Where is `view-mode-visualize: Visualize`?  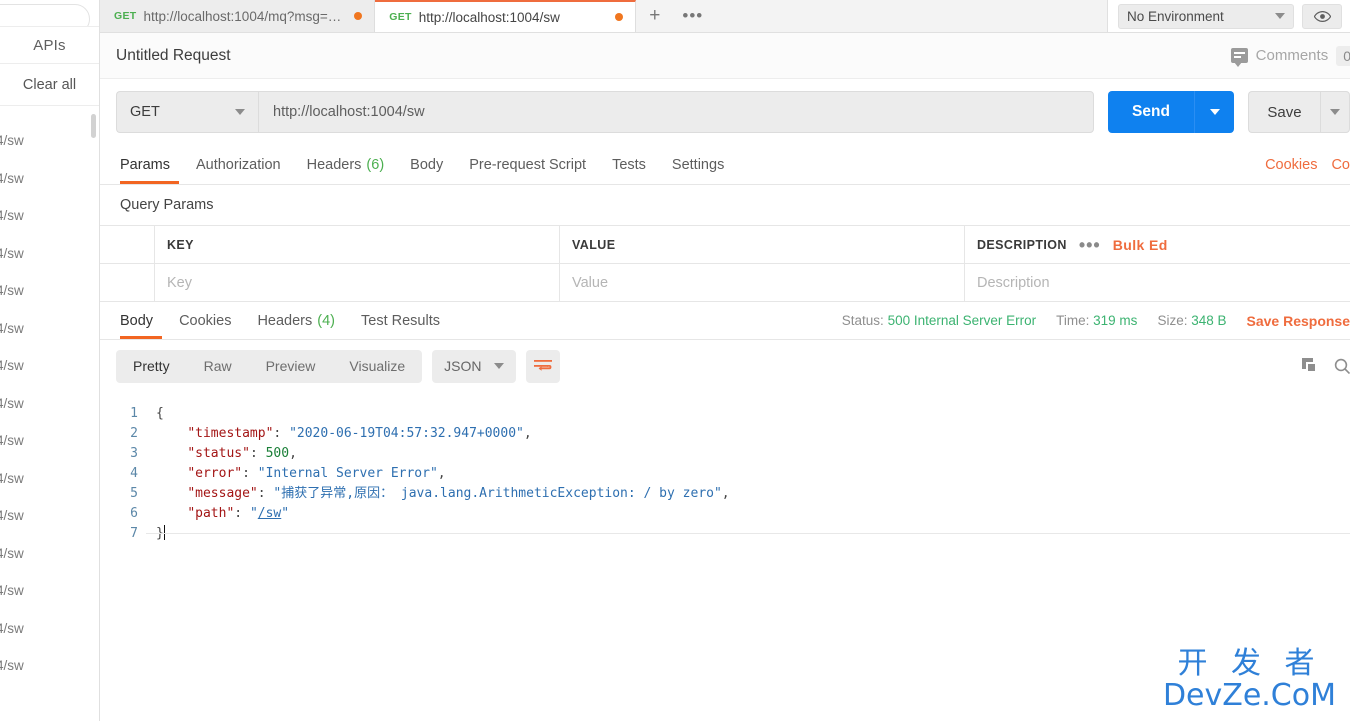 view-mode-visualize: Visualize is located at coordinates (377, 366).